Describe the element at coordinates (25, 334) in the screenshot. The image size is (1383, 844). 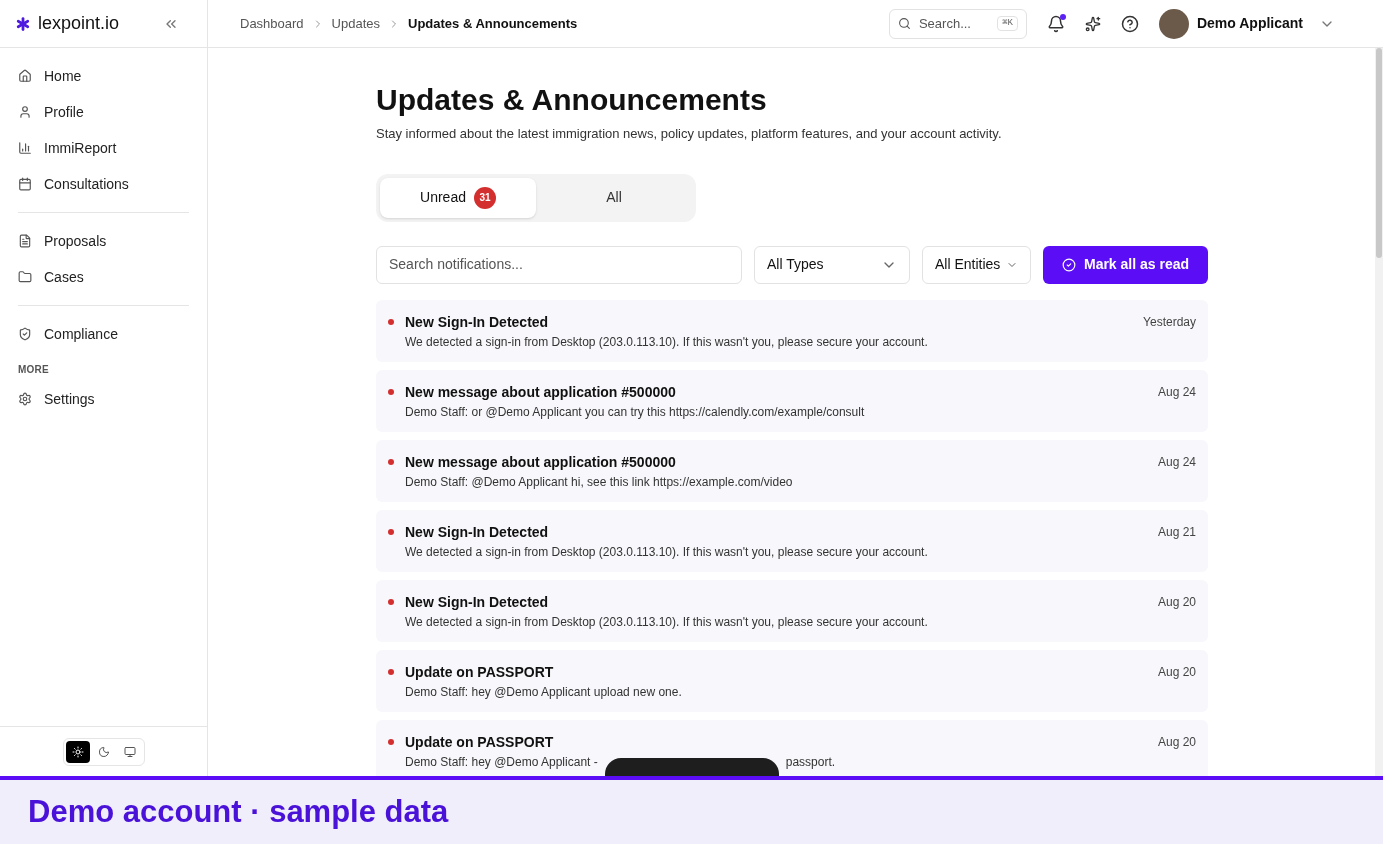
I see `shield-icon` at that location.